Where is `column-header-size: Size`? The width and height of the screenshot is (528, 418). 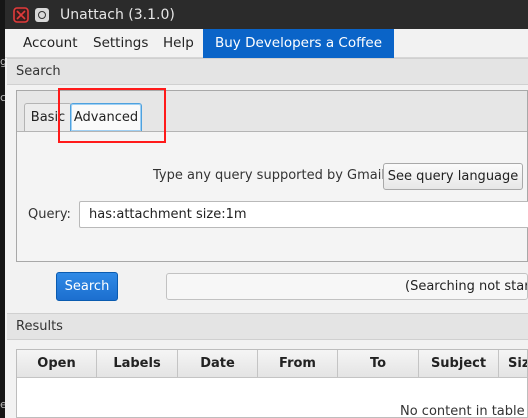 column-header-size: Size is located at coordinates (513, 364).